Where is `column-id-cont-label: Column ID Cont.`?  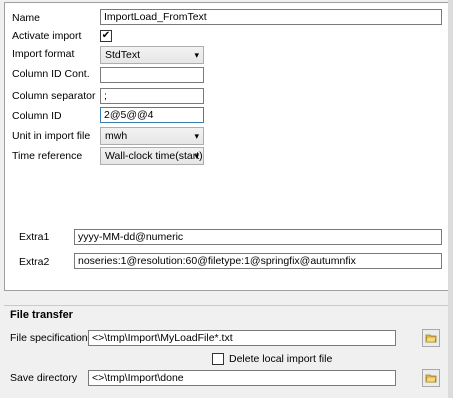
column-id-cont-label: Column ID Cont. is located at coordinates (51, 74).